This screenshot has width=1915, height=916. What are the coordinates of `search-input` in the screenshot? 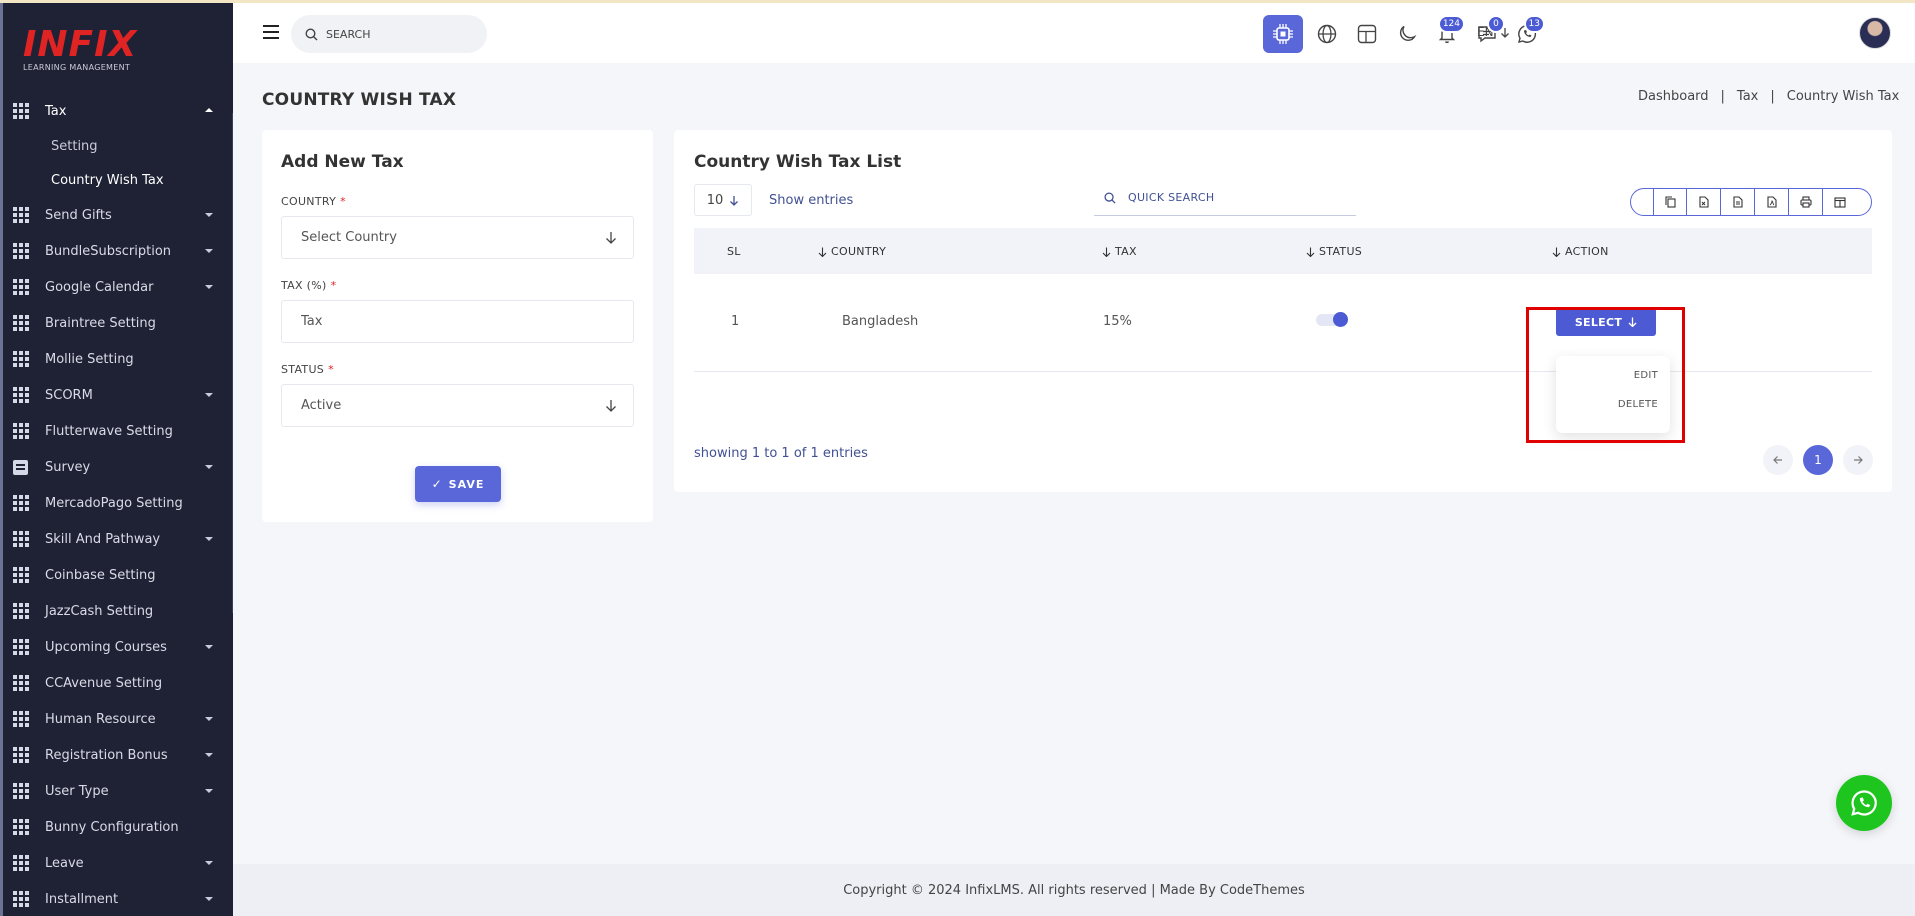 It's located at (396, 34).